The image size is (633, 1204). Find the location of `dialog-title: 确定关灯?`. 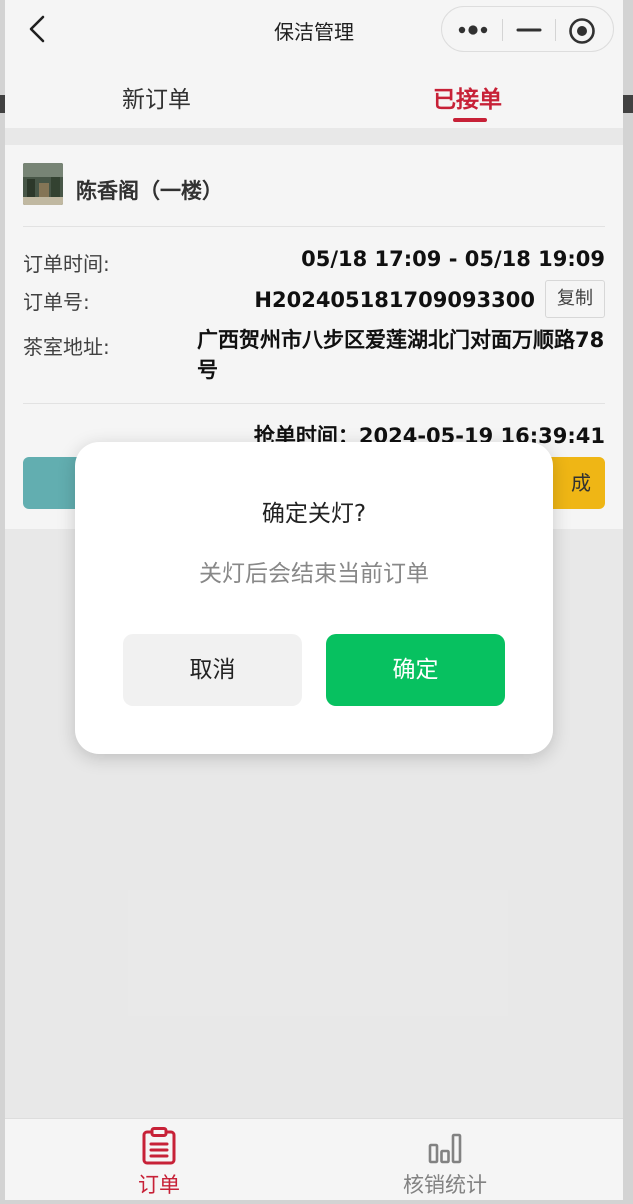

dialog-title: 确定关灯? is located at coordinates (314, 514).